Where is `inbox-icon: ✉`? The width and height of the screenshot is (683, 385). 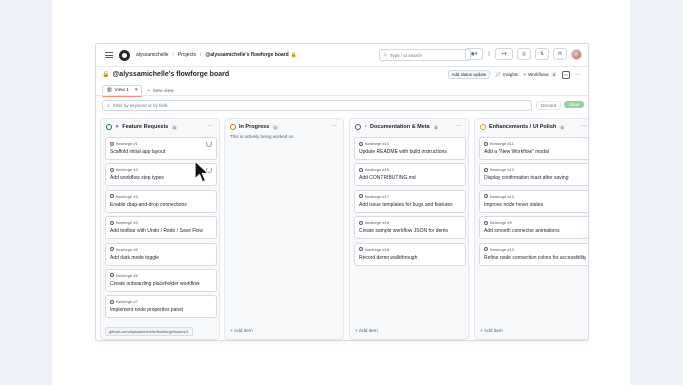 inbox-icon: ✉ is located at coordinates (560, 54).